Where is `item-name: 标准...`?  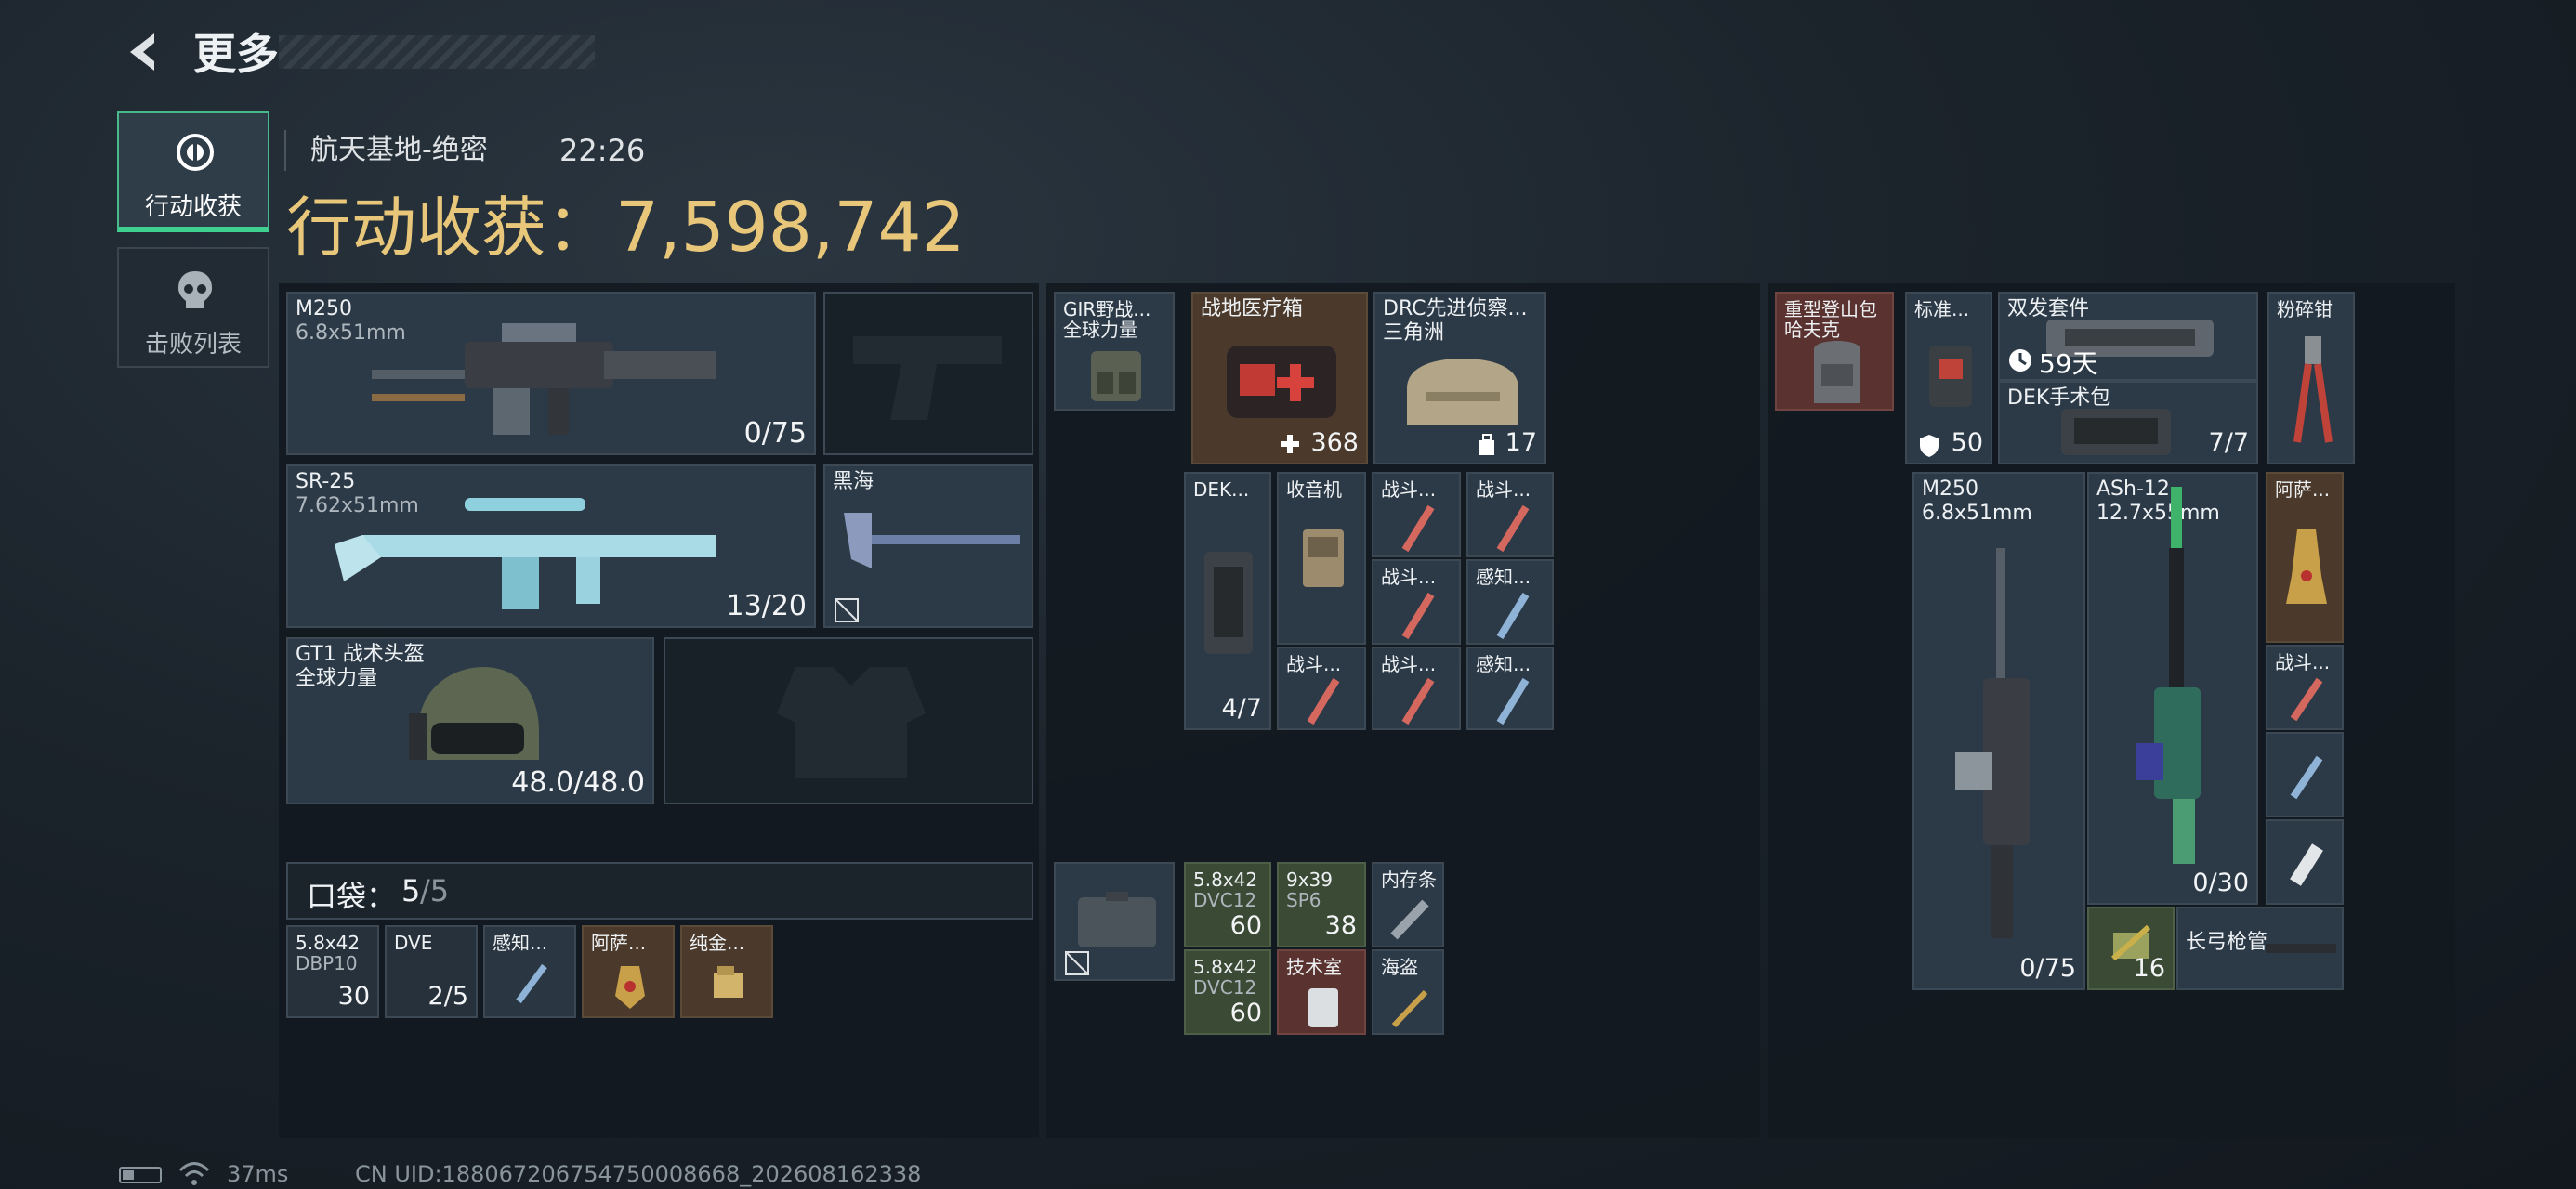
item-name: 标准... is located at coordinates (1942, 309).